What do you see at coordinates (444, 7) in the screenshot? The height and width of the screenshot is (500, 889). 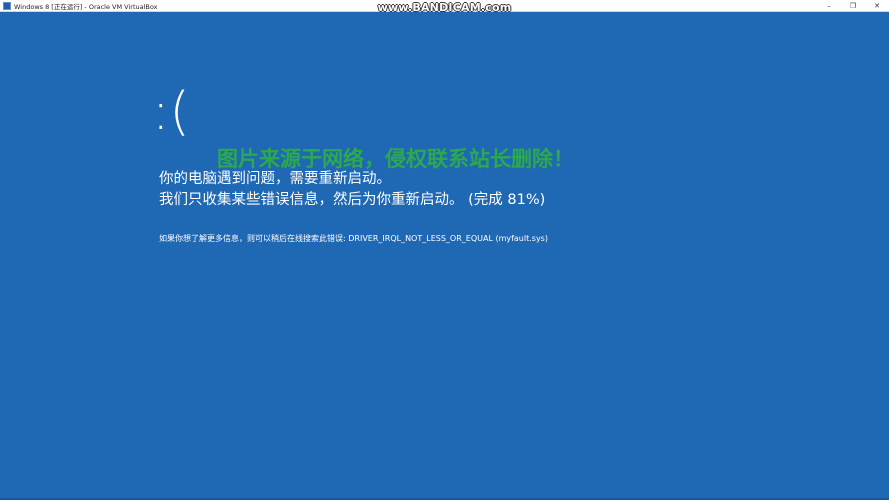 I see `bandicam-watermark: www.BANDICAM.com` at bounding box center [444, 7].